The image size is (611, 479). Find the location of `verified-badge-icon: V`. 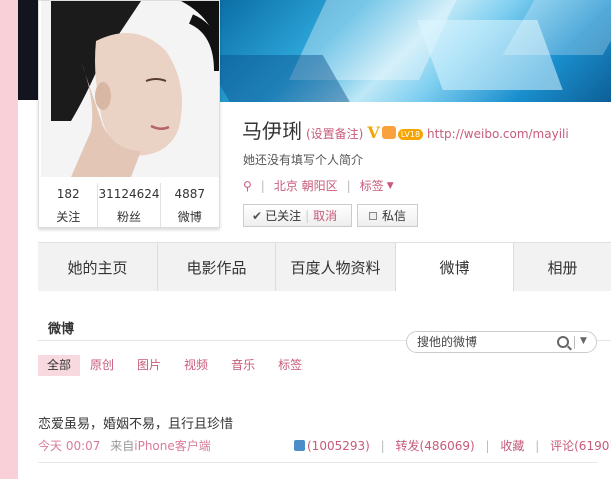

verified-badge-icon: V is located at coordinates (373, 132).